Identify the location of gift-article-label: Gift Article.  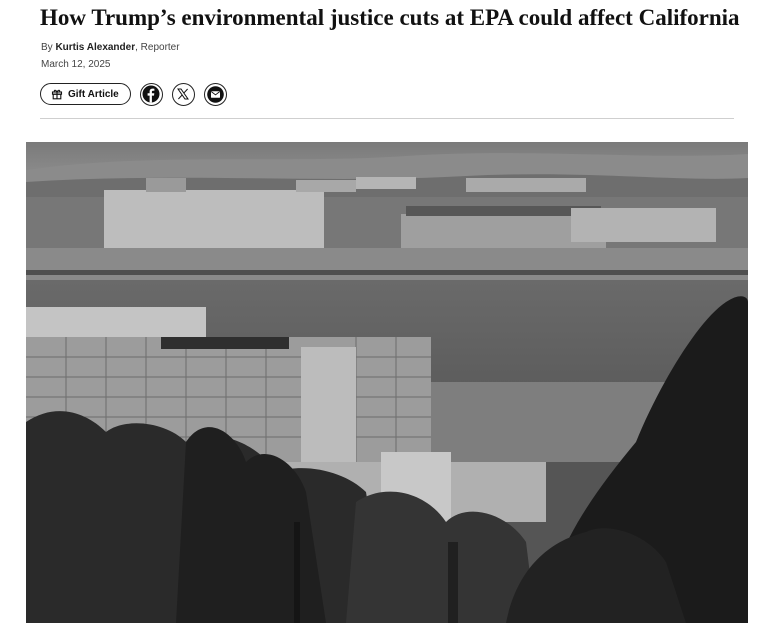
(93, 94).